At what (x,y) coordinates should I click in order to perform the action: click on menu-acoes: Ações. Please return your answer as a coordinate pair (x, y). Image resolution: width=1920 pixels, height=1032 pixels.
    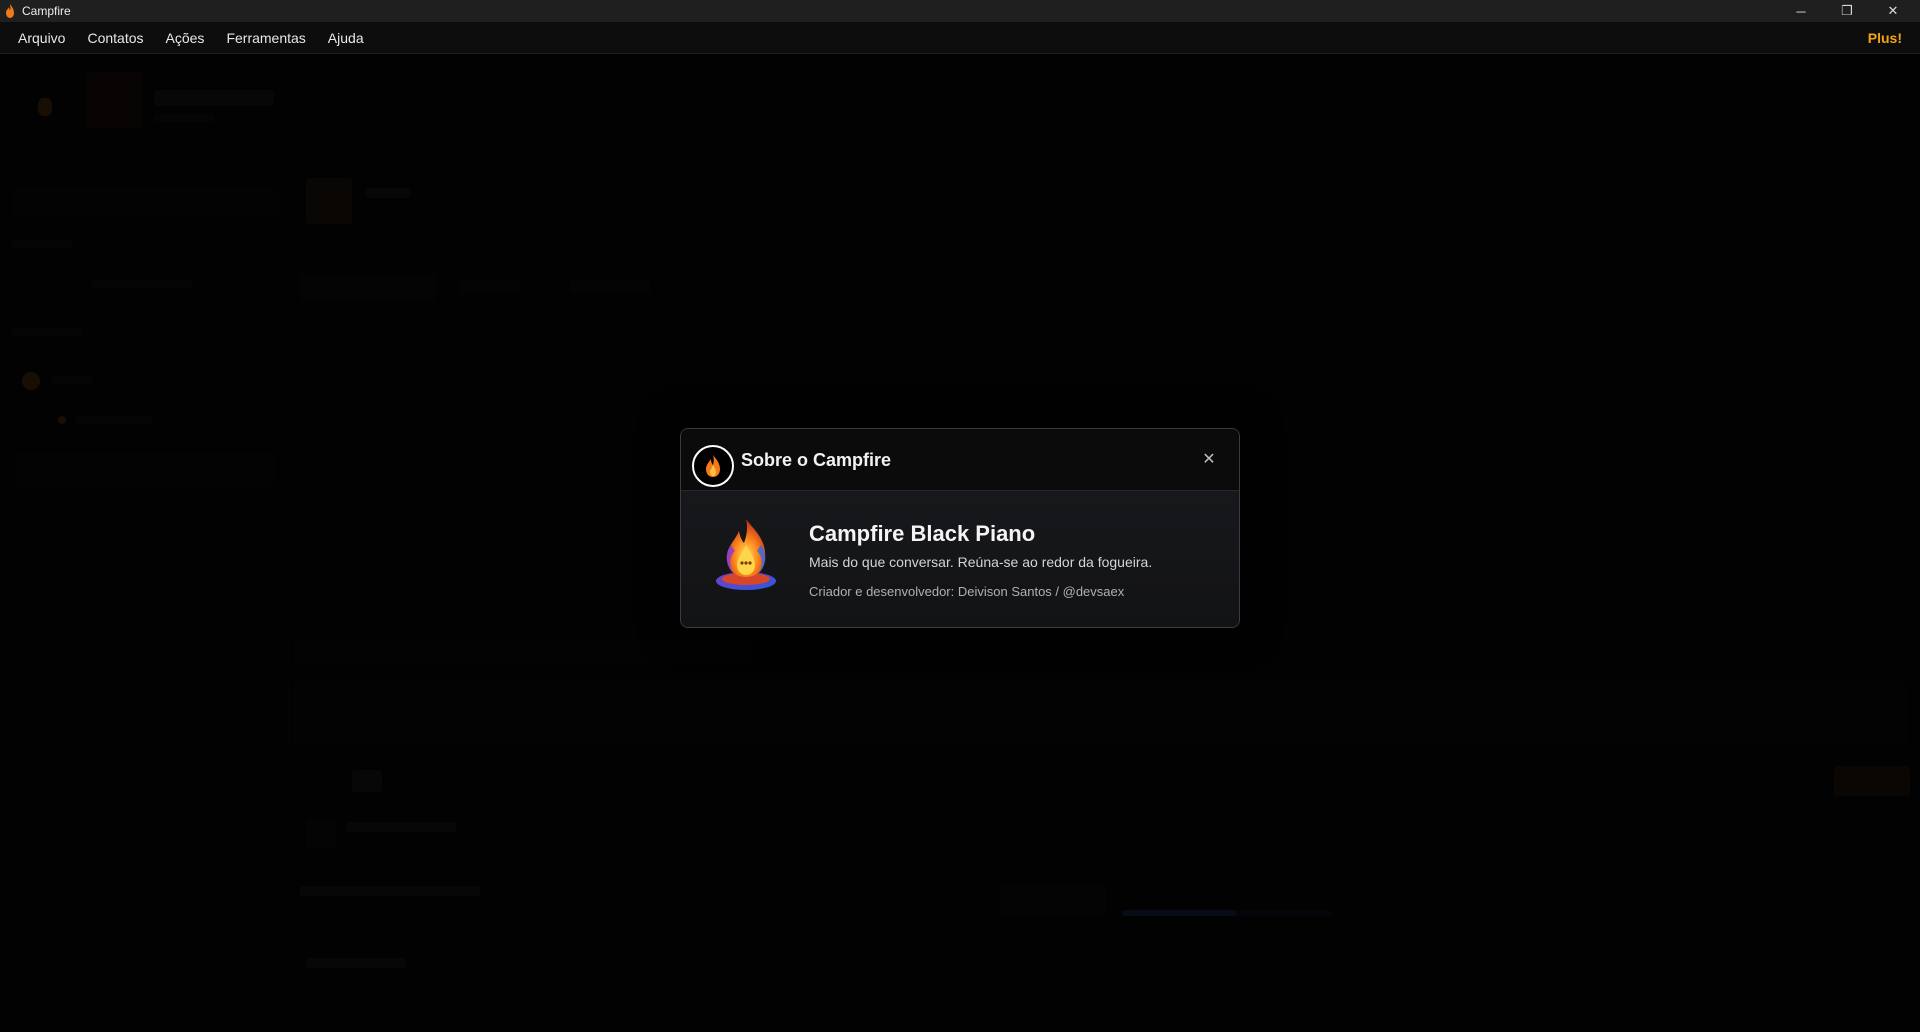
    Looking at the image, I should click on (185, 38).